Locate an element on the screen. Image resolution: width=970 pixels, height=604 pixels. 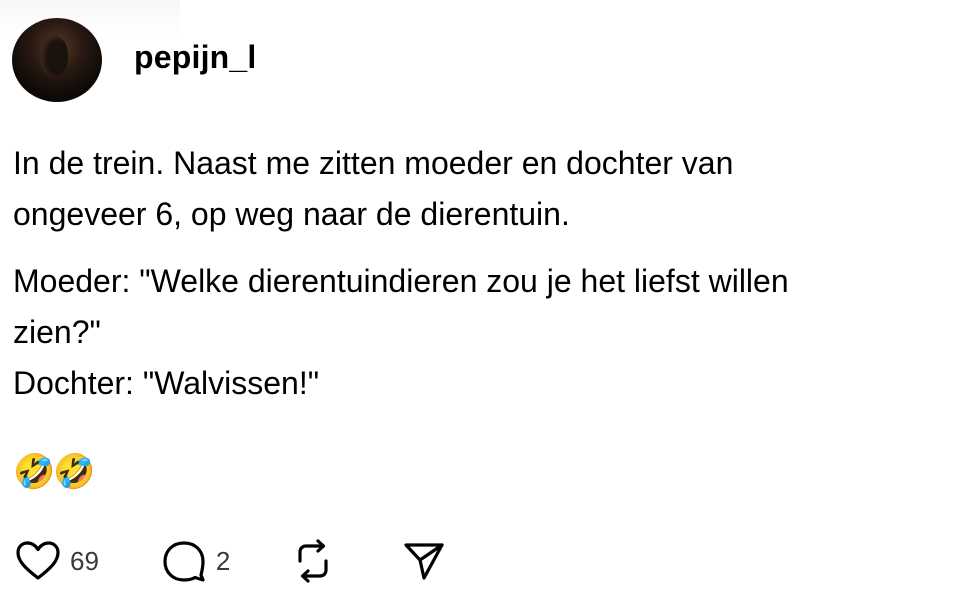
send-icon is located at coordinates (424, 561).